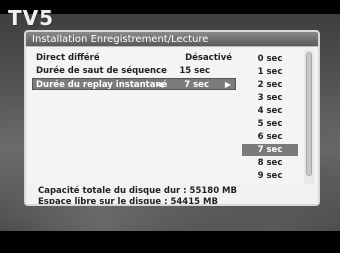  I want to click on option-item: 0 sec, so click(270, 59).